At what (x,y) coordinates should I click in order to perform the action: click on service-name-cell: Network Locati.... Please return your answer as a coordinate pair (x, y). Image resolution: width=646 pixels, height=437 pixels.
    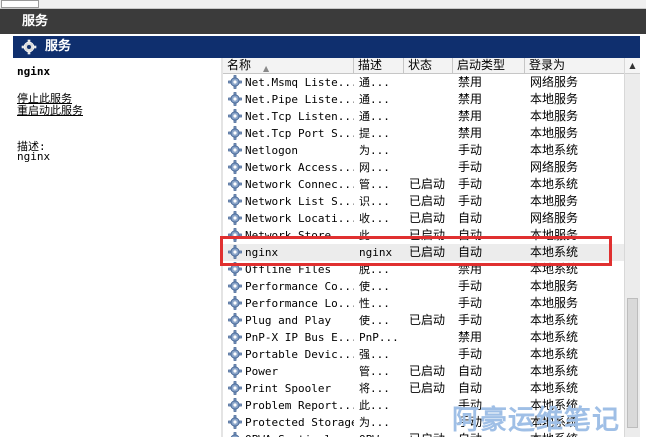
    Looking at the image, I should click on (299, 218).